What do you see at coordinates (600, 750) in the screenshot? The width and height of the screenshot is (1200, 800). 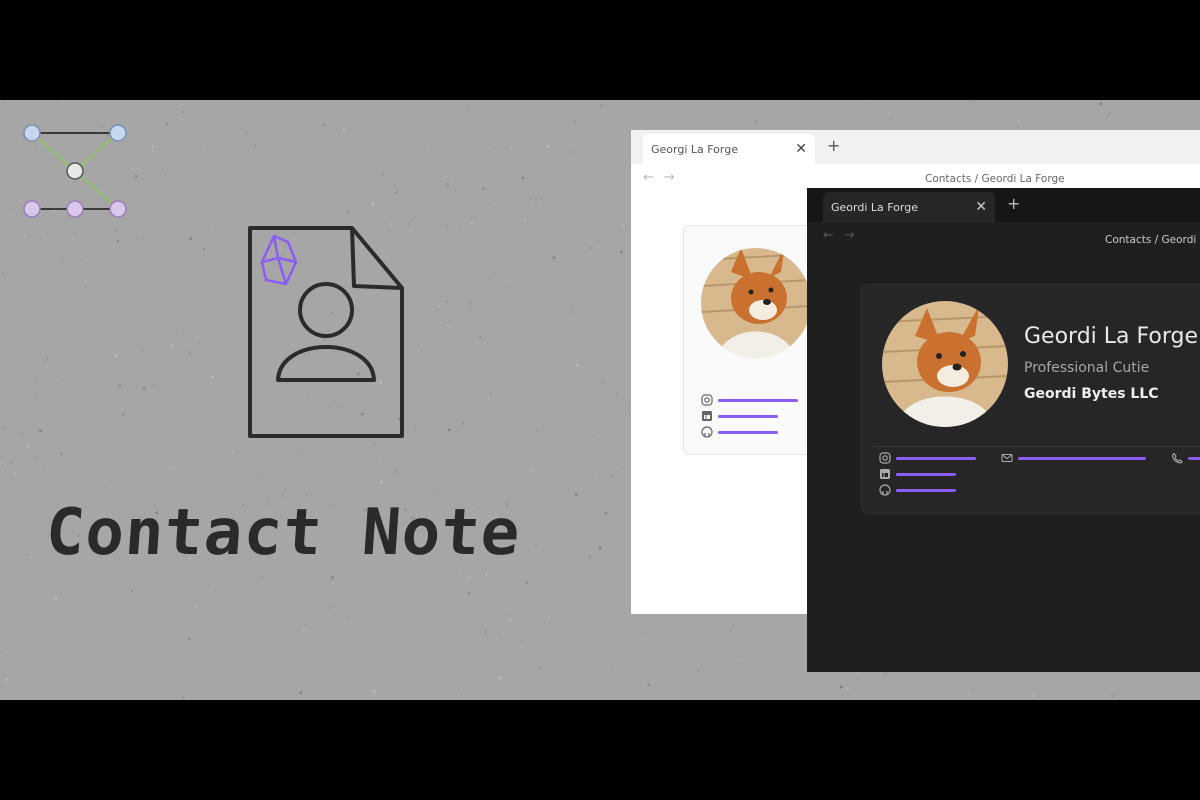 I see `letterbox-bottom` at bounding box center [600, 750].